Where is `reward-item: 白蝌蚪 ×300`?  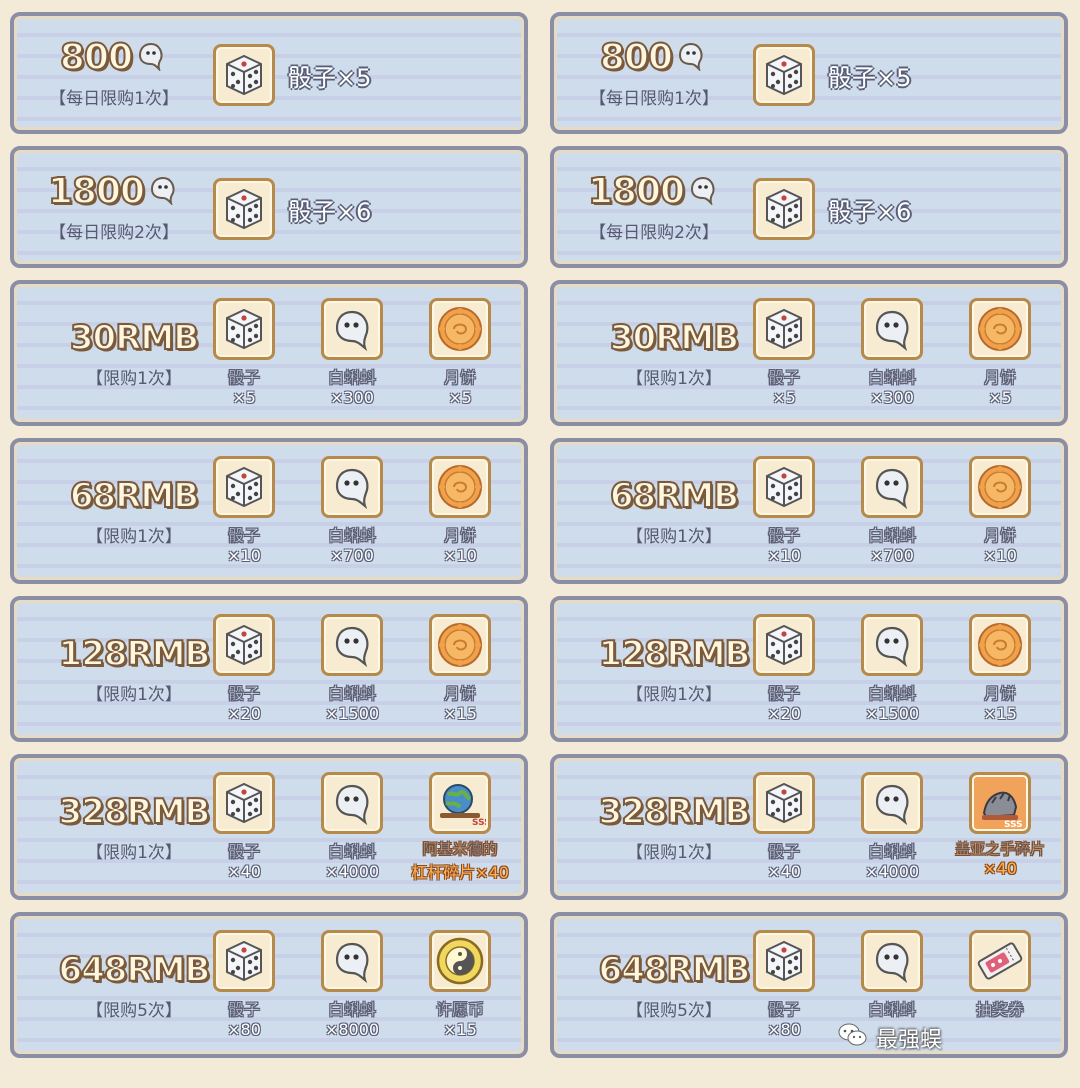 reward-item: 白蝌蚪 ×300 is located at coordinates (892, 352).